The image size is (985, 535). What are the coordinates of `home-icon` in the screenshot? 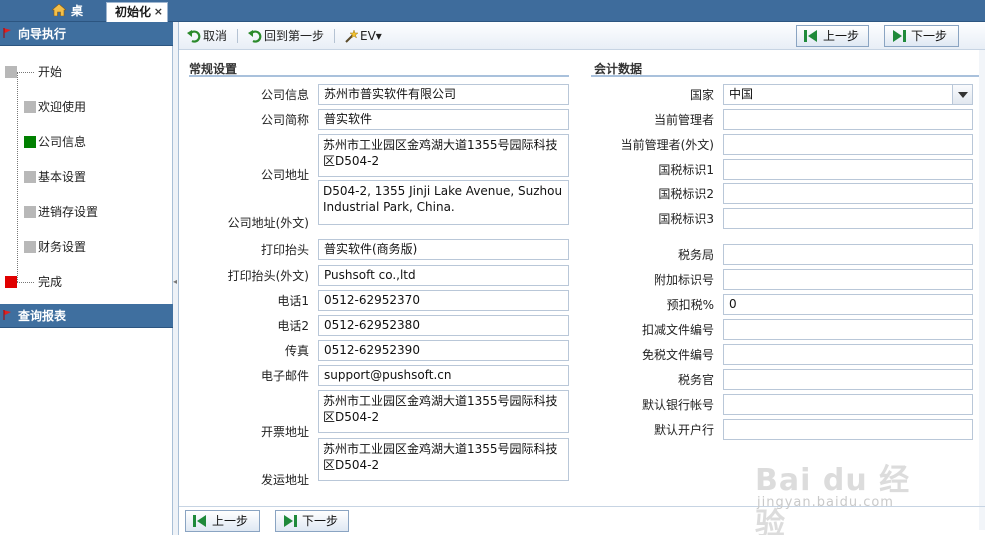 It's located at (59, 10).